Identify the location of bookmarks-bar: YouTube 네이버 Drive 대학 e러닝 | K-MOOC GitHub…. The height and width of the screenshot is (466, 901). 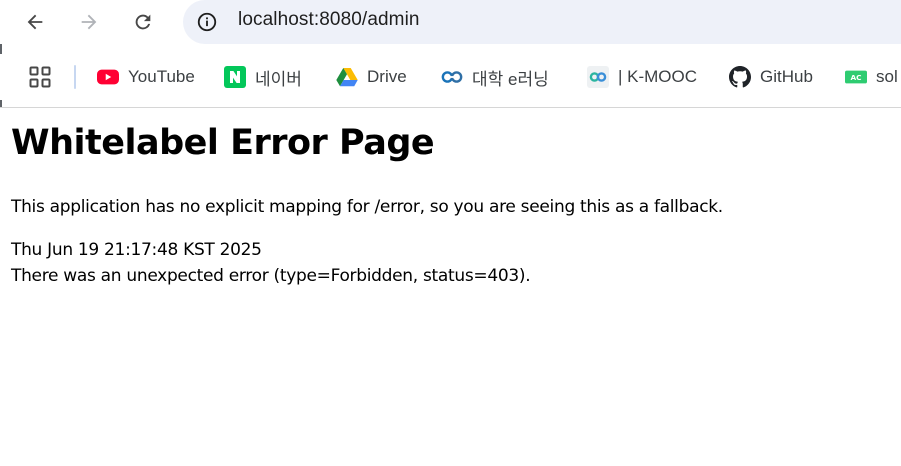
(450, 77).